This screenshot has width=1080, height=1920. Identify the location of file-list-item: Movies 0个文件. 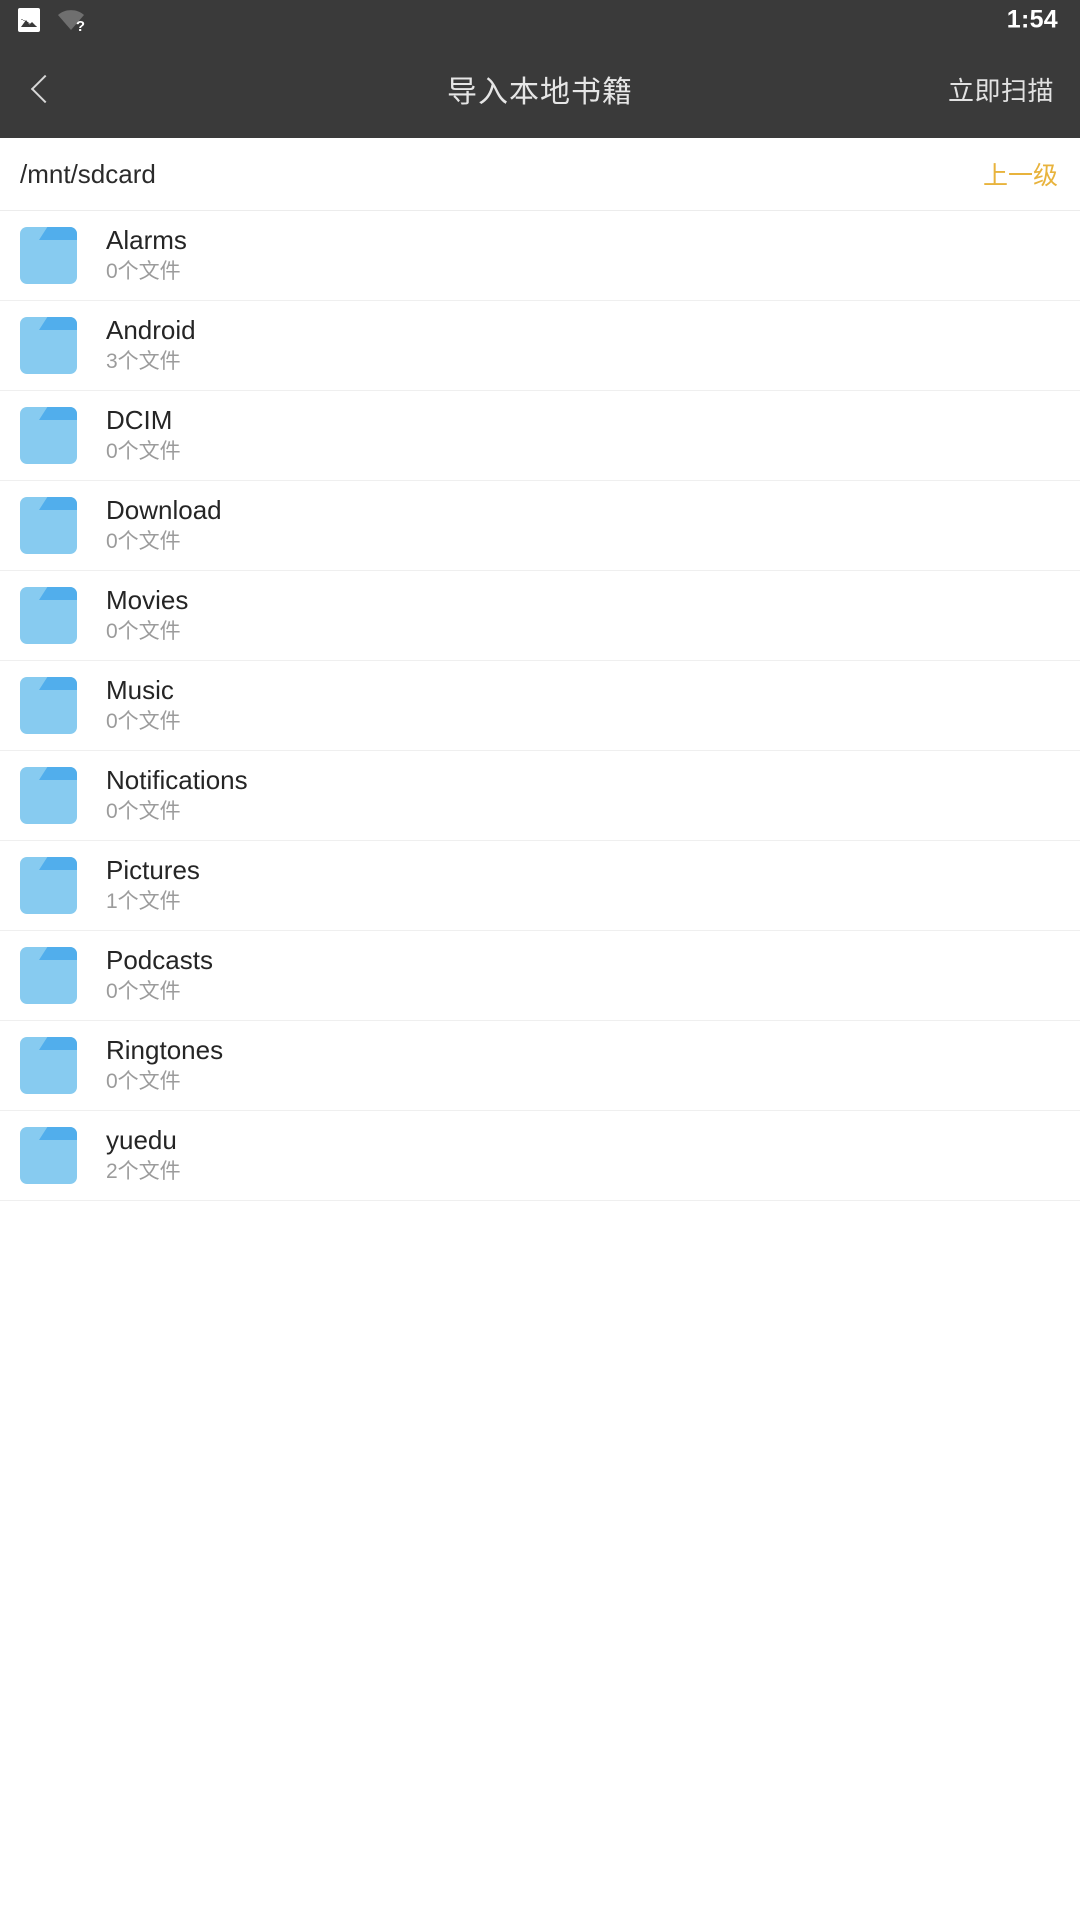
(540, 616).